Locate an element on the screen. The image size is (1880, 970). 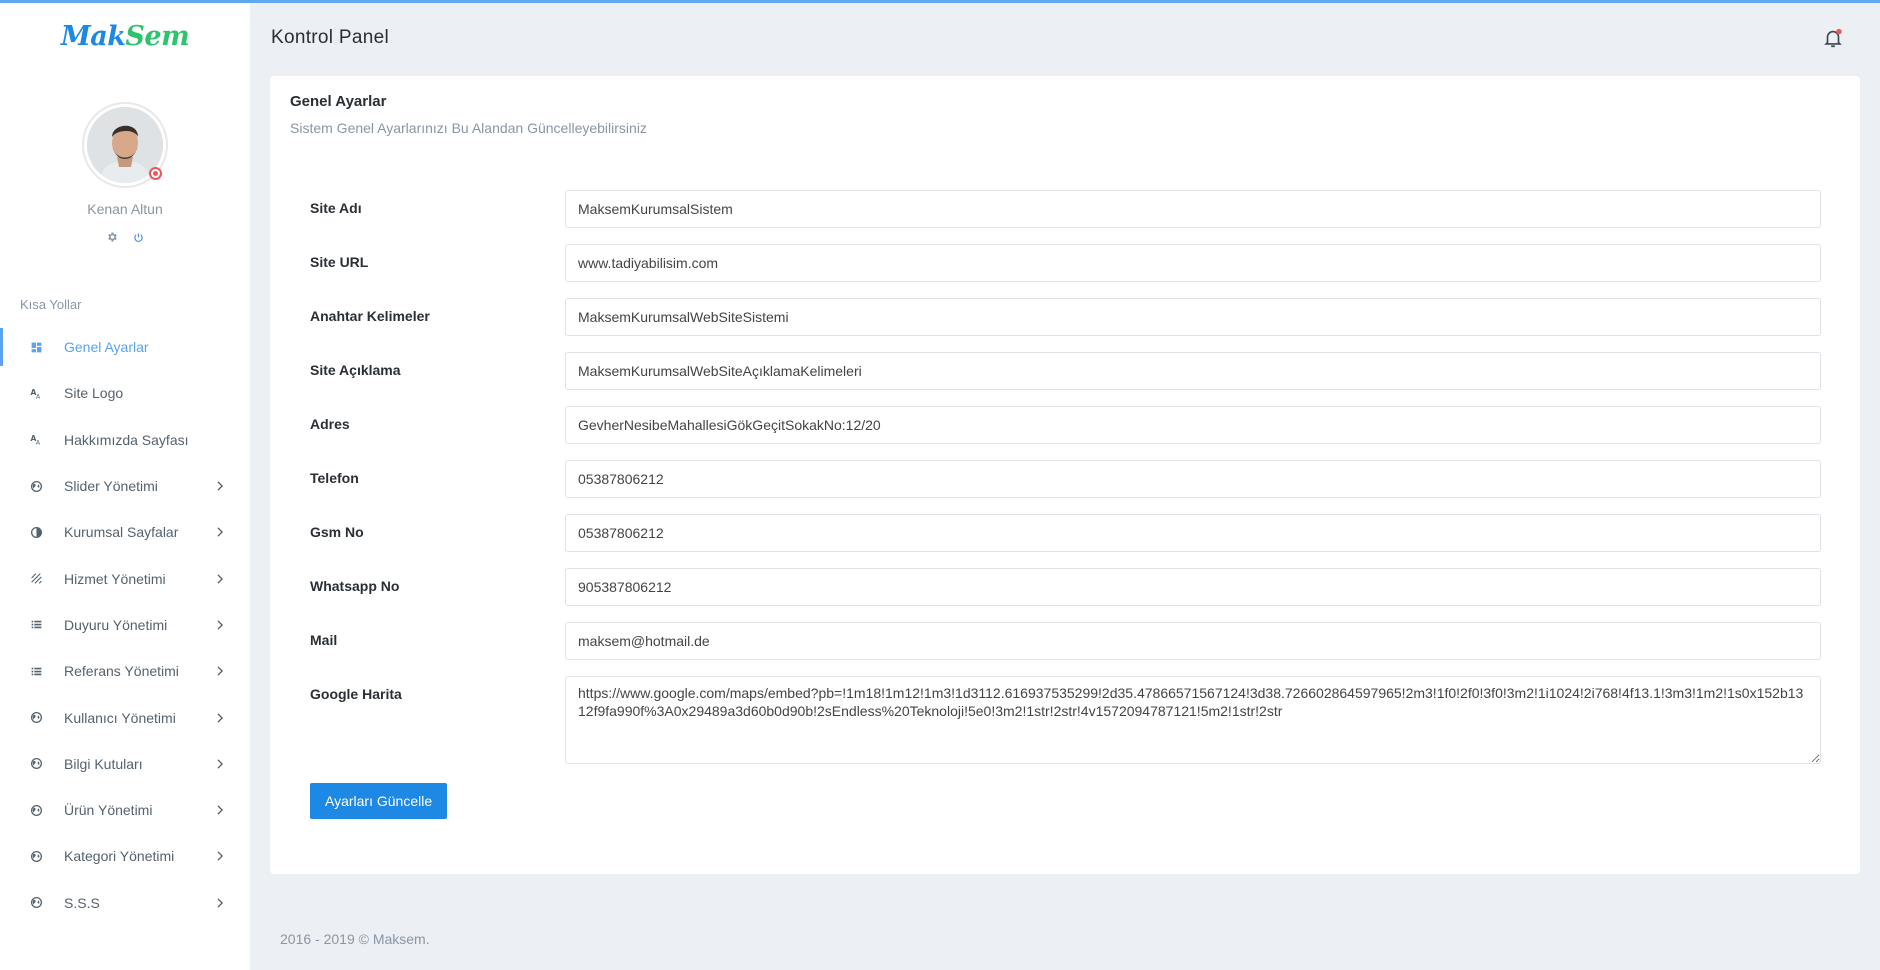
sidebar-item-label: Ürün Yönetimi is located at coordinates (108, 810).